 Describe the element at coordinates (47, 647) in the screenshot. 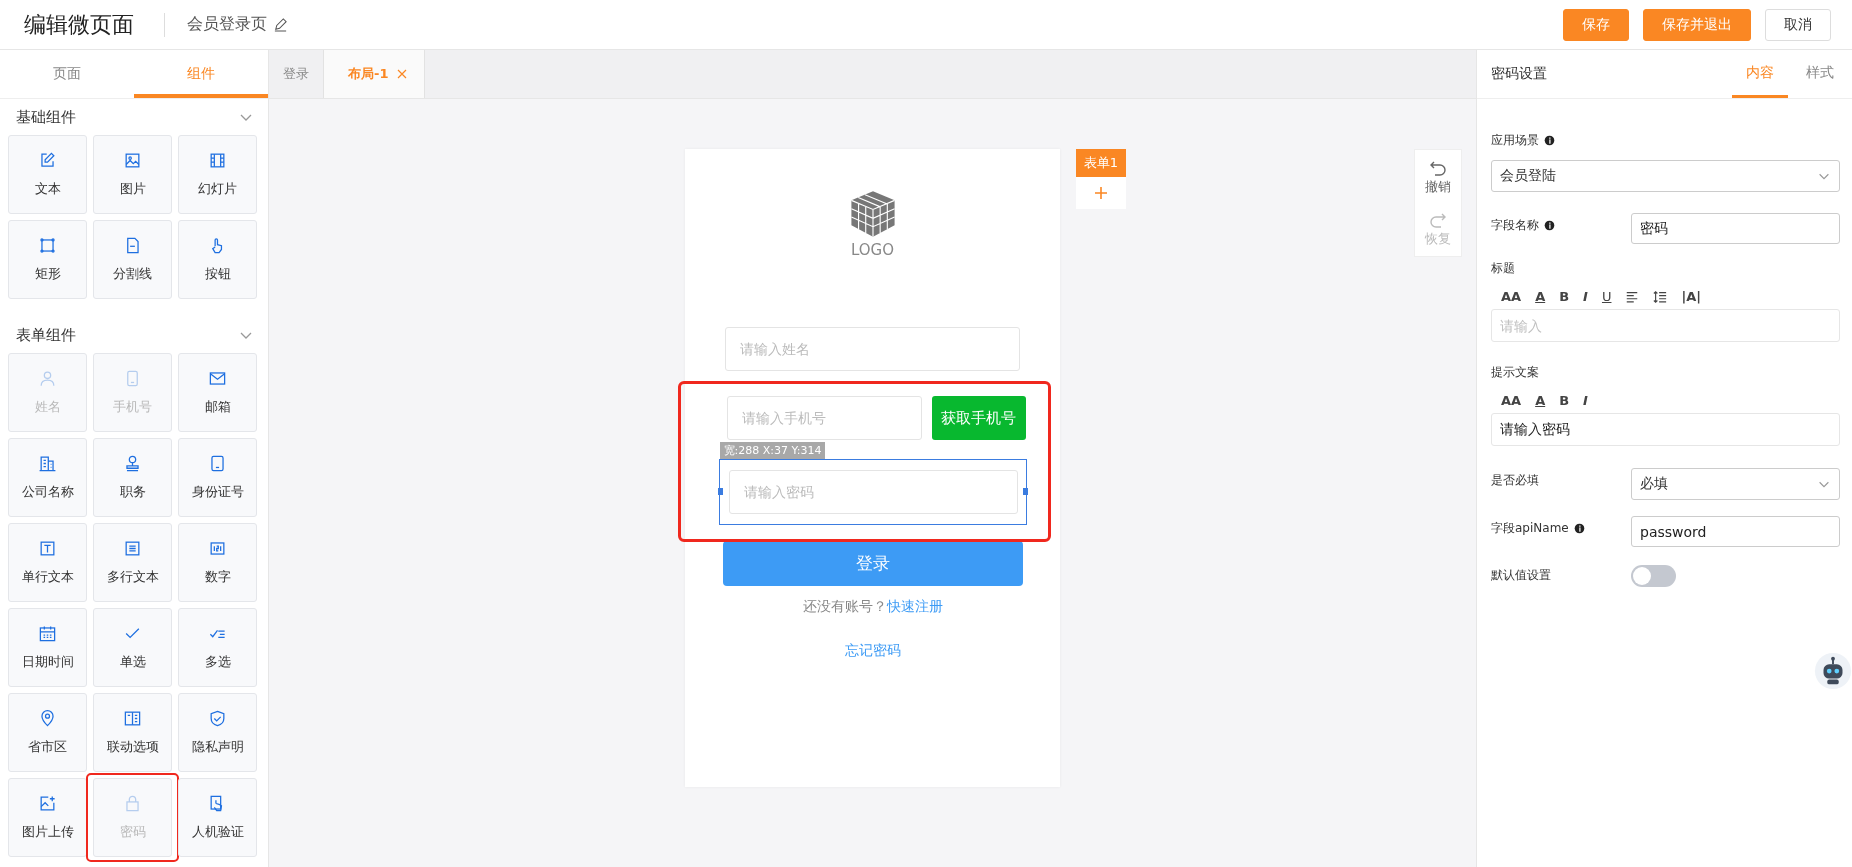

I see `component-tile: 日期时间` at that location.